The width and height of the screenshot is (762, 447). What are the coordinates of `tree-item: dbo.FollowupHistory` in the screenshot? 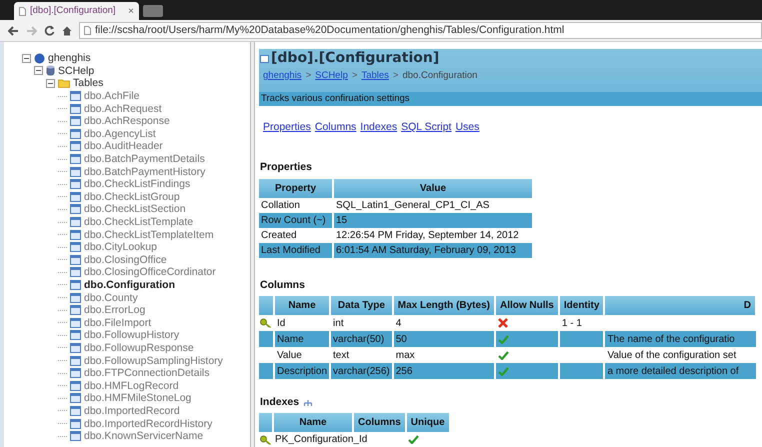 It's located at (132, 335).